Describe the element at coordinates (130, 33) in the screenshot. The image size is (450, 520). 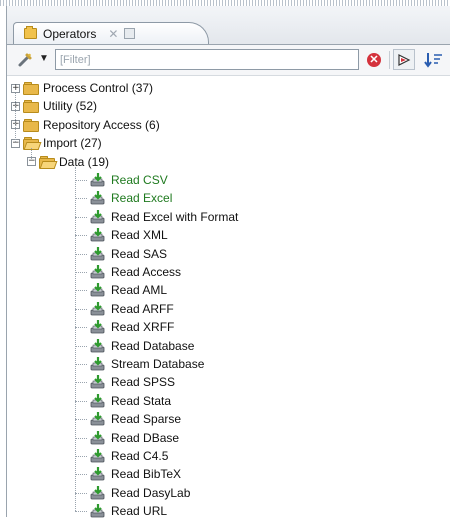
I see `maximize-icon` at that location.